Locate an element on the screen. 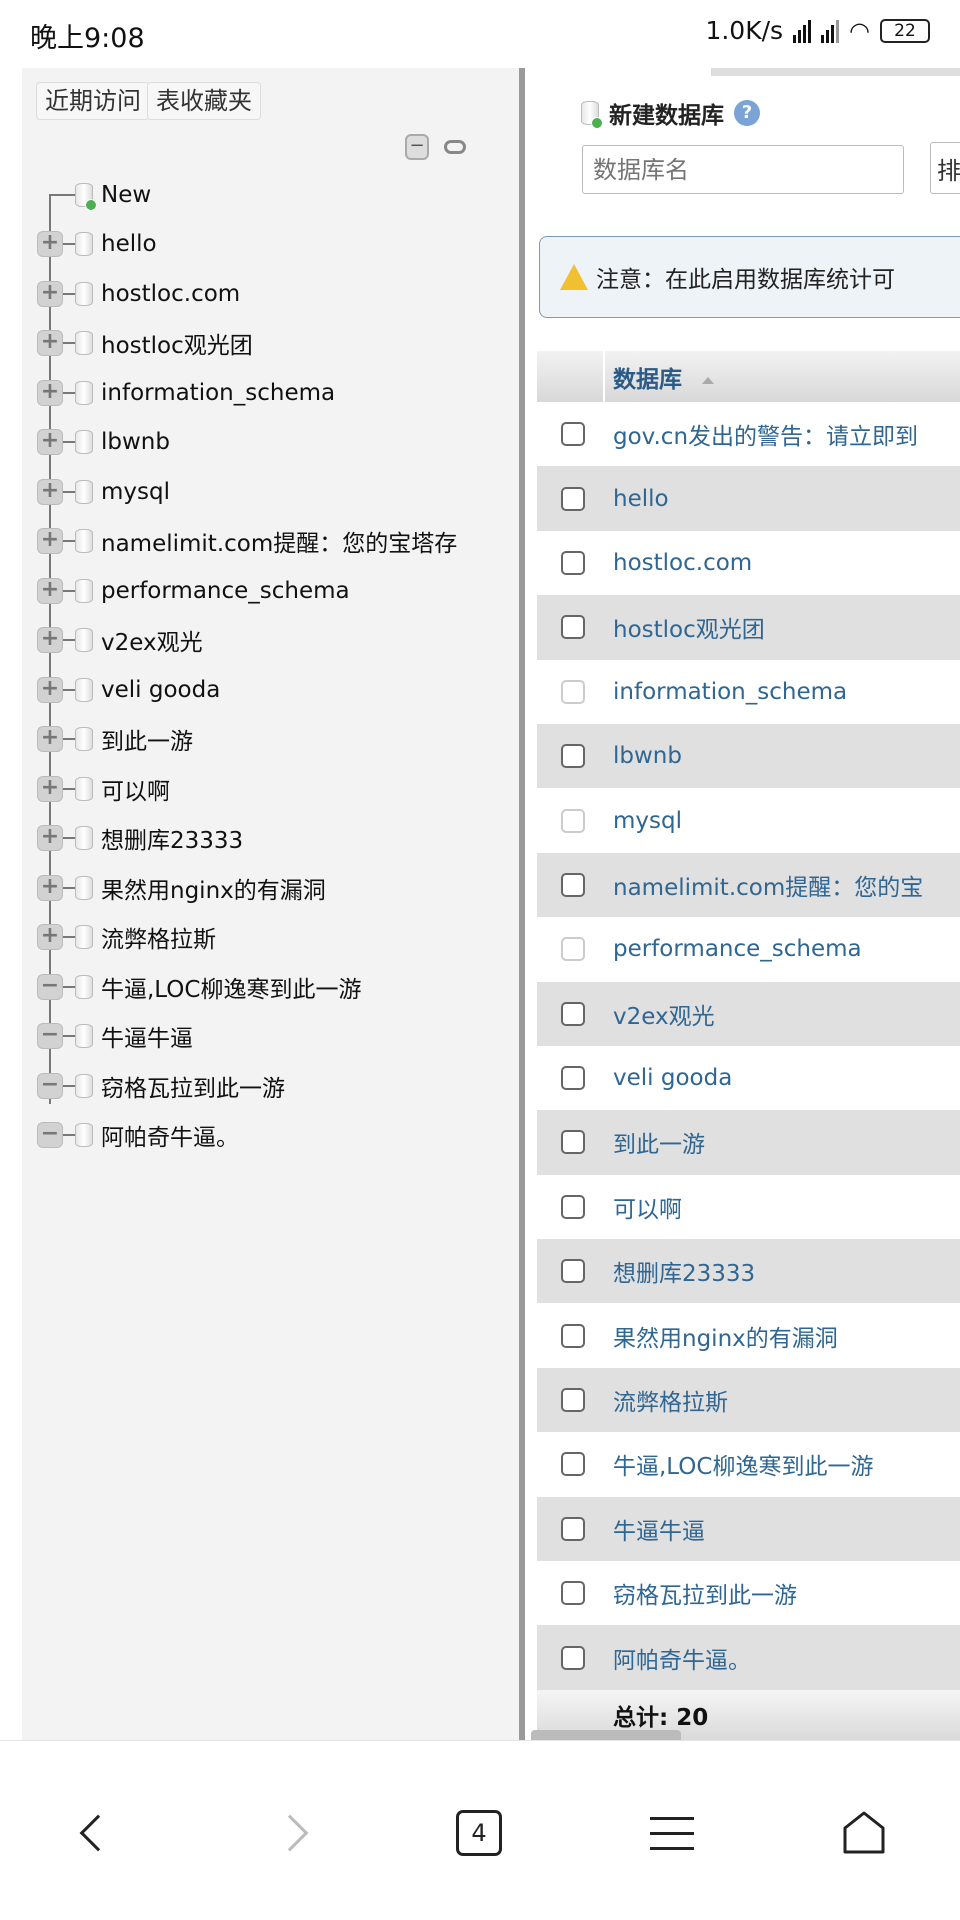 This screenshot has height=1920, width=960. database-link: 到此一游 is located at coordinates (659, 1142).